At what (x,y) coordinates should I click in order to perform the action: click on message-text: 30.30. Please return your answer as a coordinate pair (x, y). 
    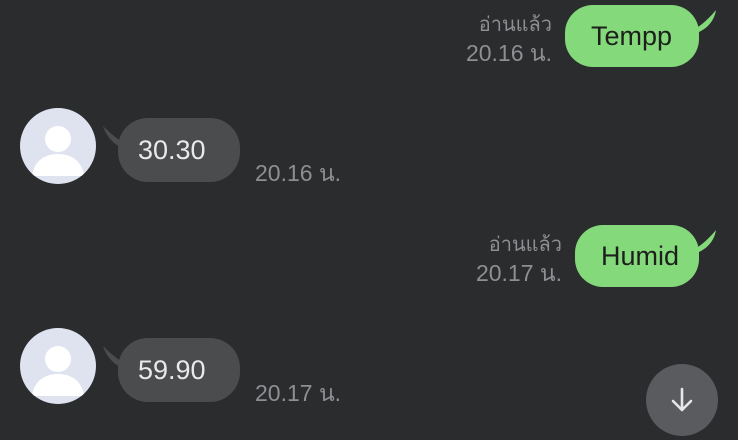
    Looking at the image, I should click on (172, 150).